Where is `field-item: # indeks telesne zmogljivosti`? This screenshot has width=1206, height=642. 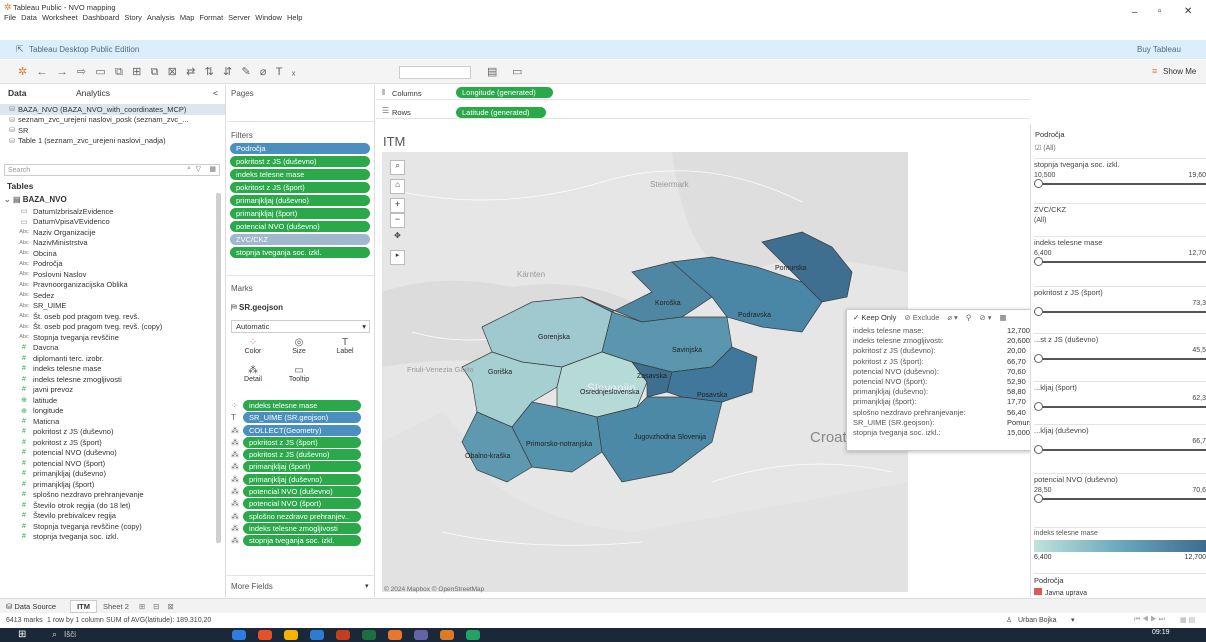
field-item: # indeks telesne zmogljivosti is located at coordinates (116, 379).